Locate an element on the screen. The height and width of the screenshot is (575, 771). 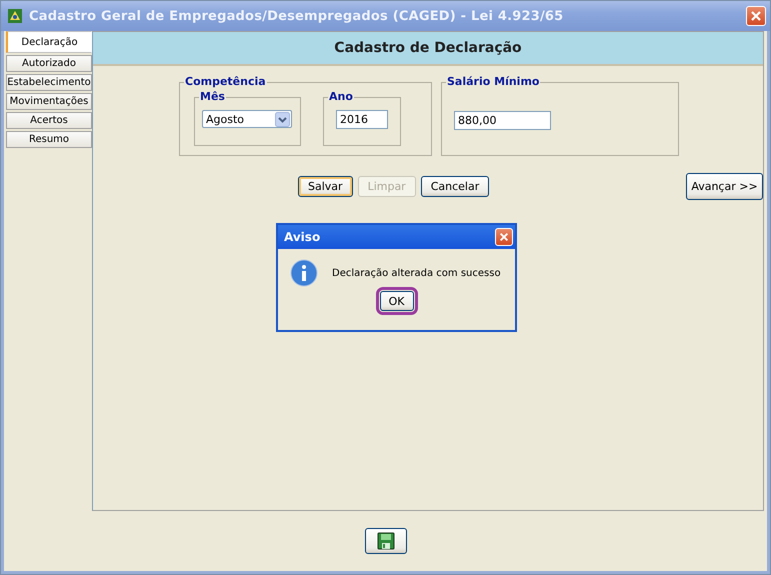
side-tab: Declaração is located at coordinates (49, 42).